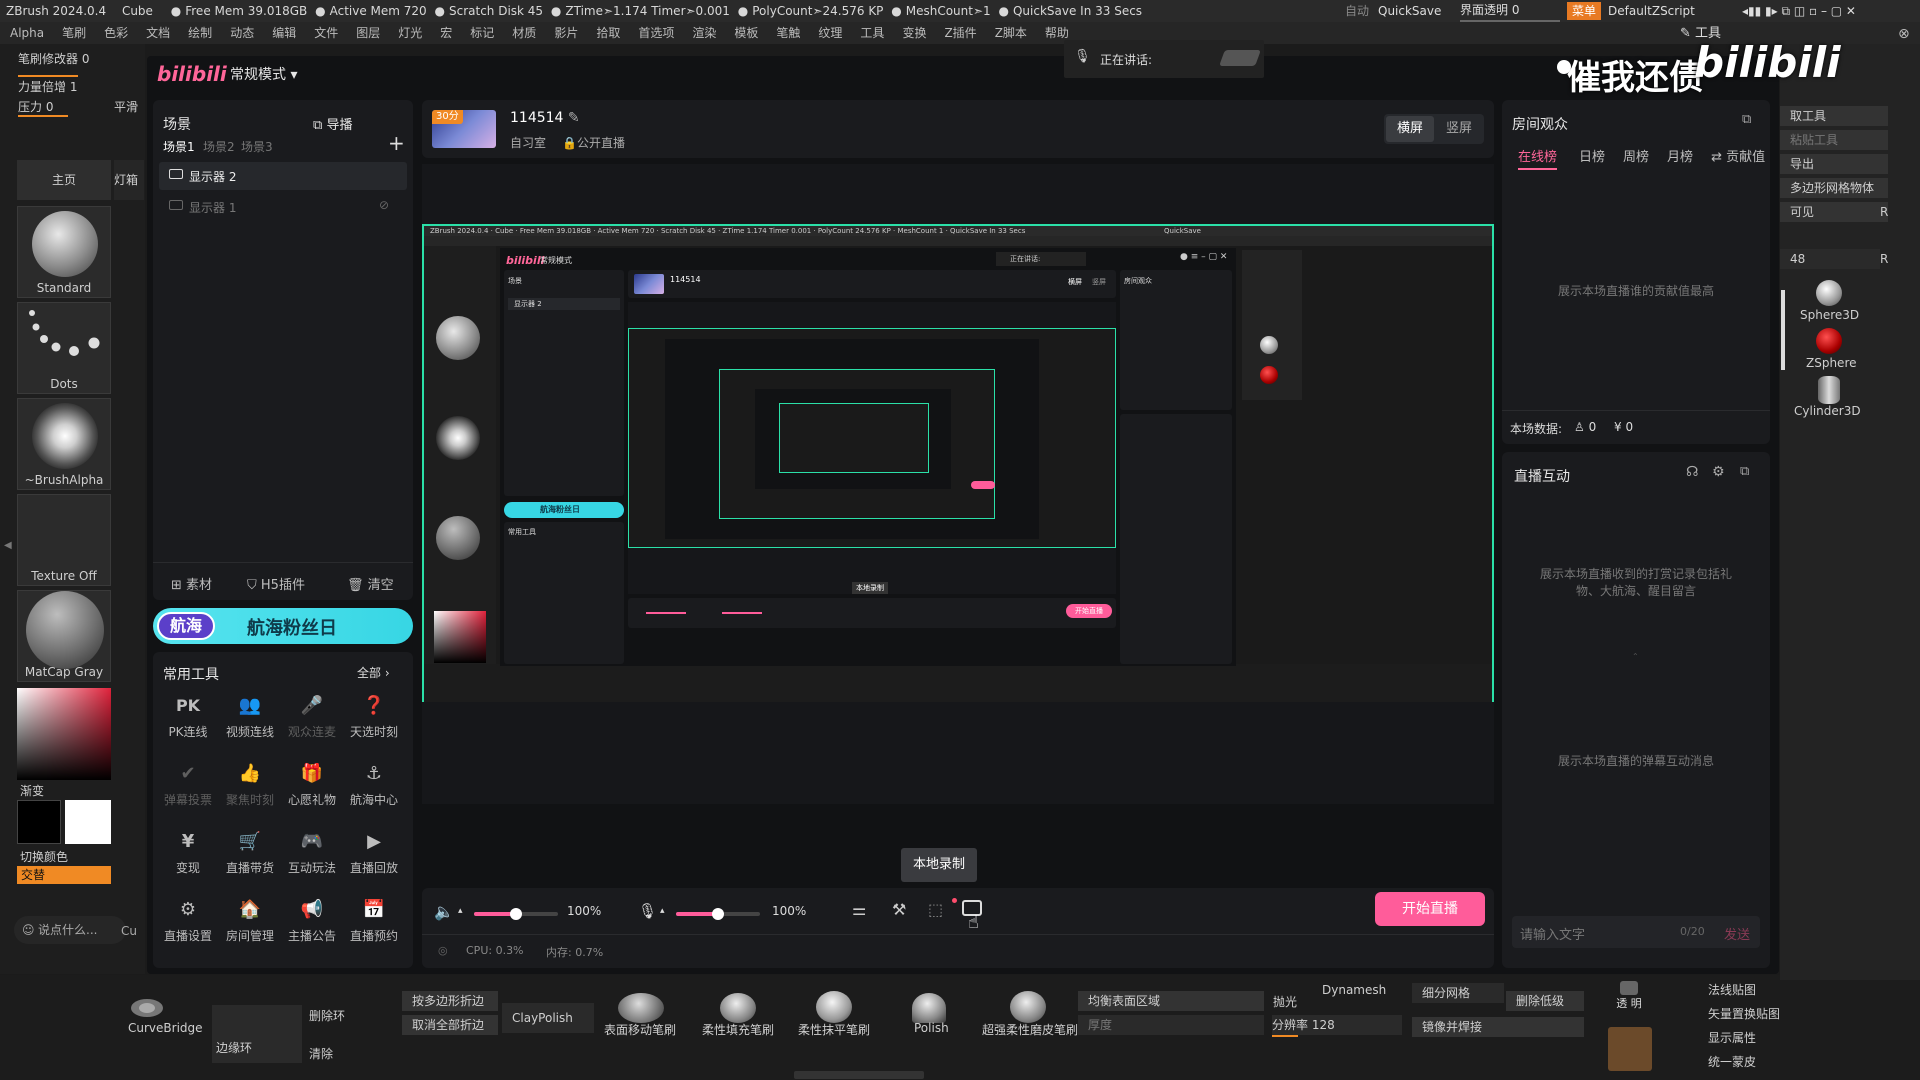 The height and width of the screenshot is (1080, 1920). I want to click on room-visibility: 🔒公开直播, so click(593, 142).